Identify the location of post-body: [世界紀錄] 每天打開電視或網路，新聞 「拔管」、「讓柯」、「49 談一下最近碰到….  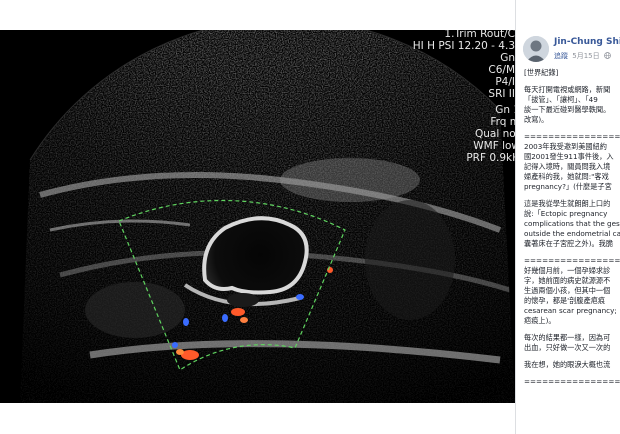
(572, 231).